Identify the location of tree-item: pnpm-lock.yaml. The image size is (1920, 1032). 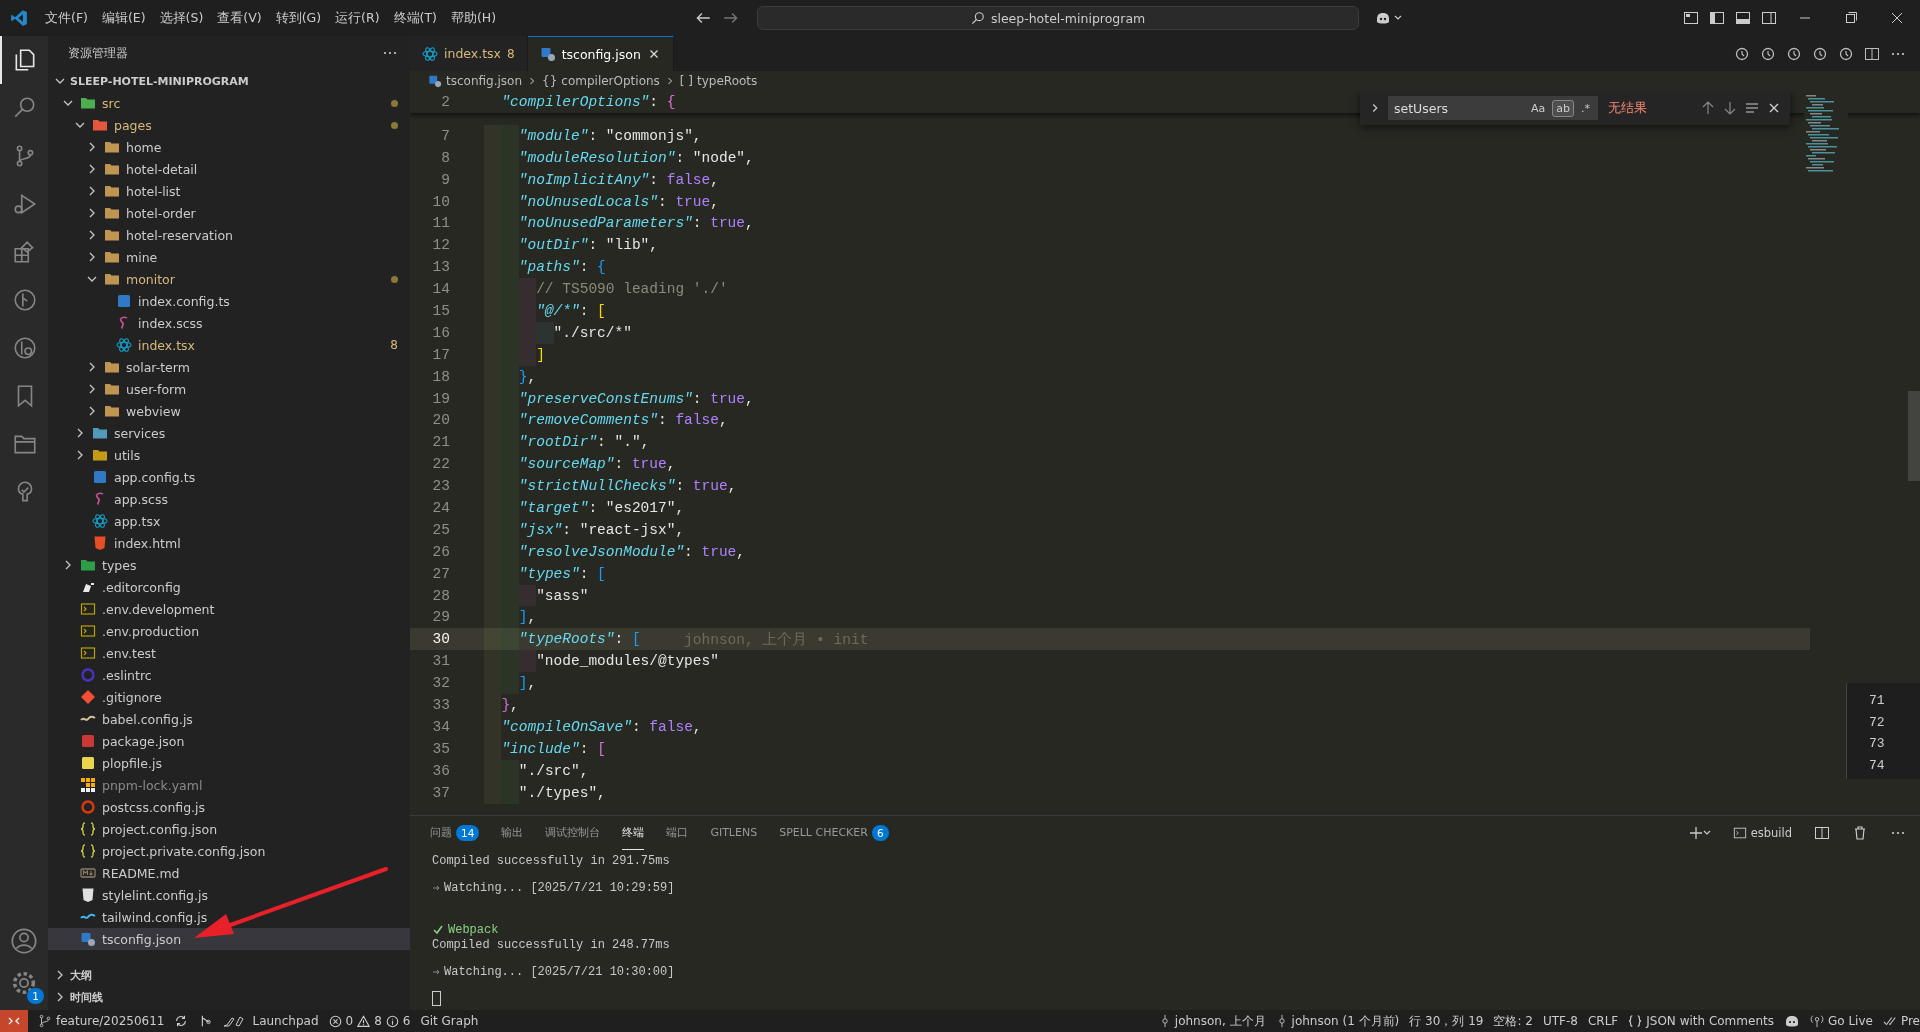
(229, 785).